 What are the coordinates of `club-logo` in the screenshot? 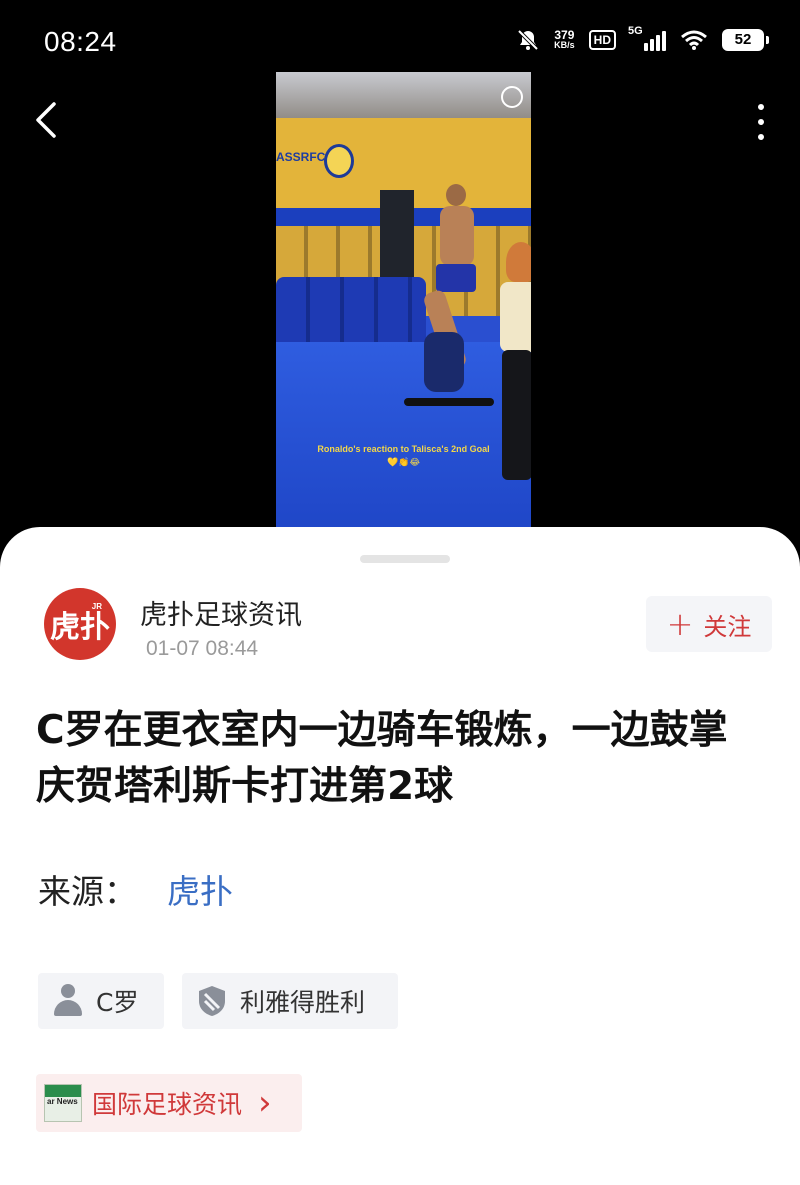 It's located at (339, 161).